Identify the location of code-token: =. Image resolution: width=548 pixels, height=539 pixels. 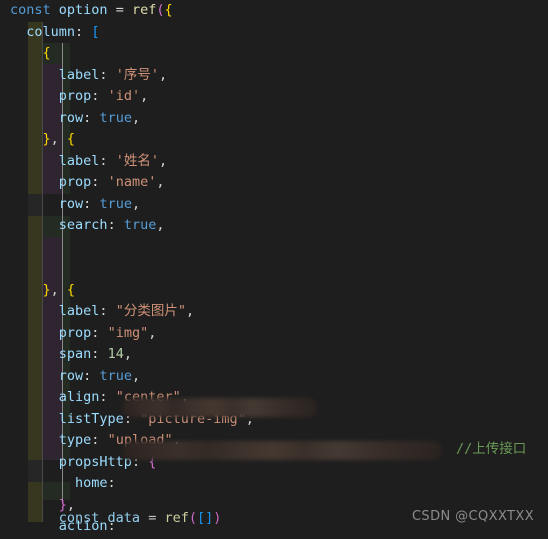
(119, 10).